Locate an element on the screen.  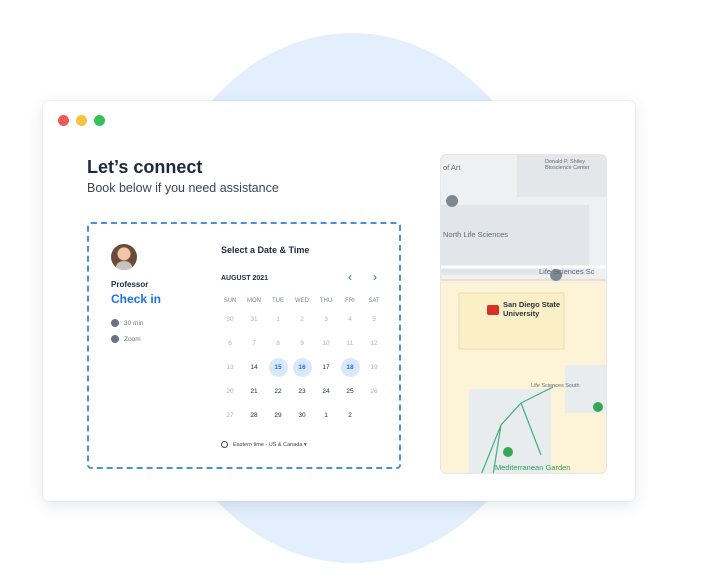
calendar-day: 31 is located at coordinates (254, 319).